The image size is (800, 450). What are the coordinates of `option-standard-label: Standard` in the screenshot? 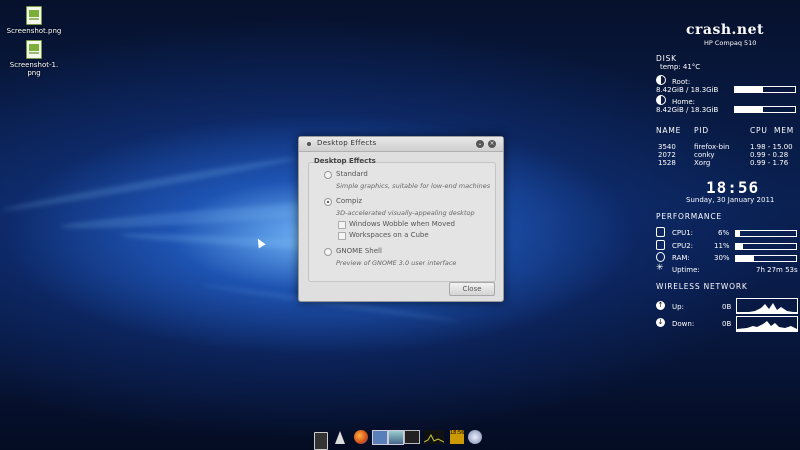 It's located at (352, 174).